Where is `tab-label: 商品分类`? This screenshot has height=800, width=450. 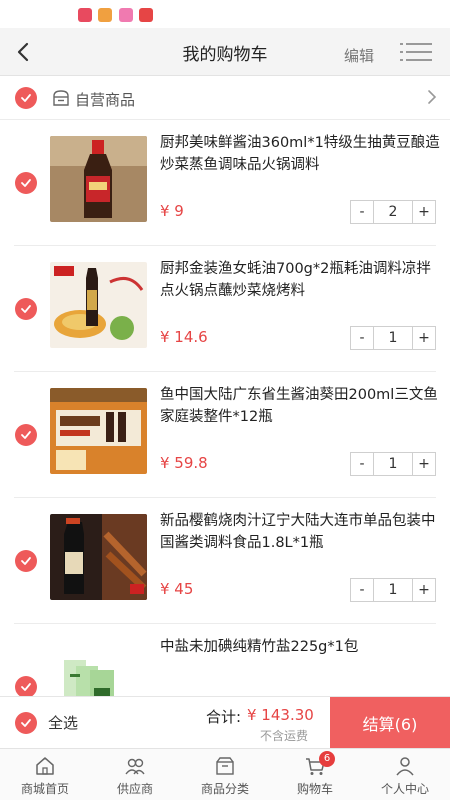 tab-label: 商品分类 is located at coordinates (224, 789).